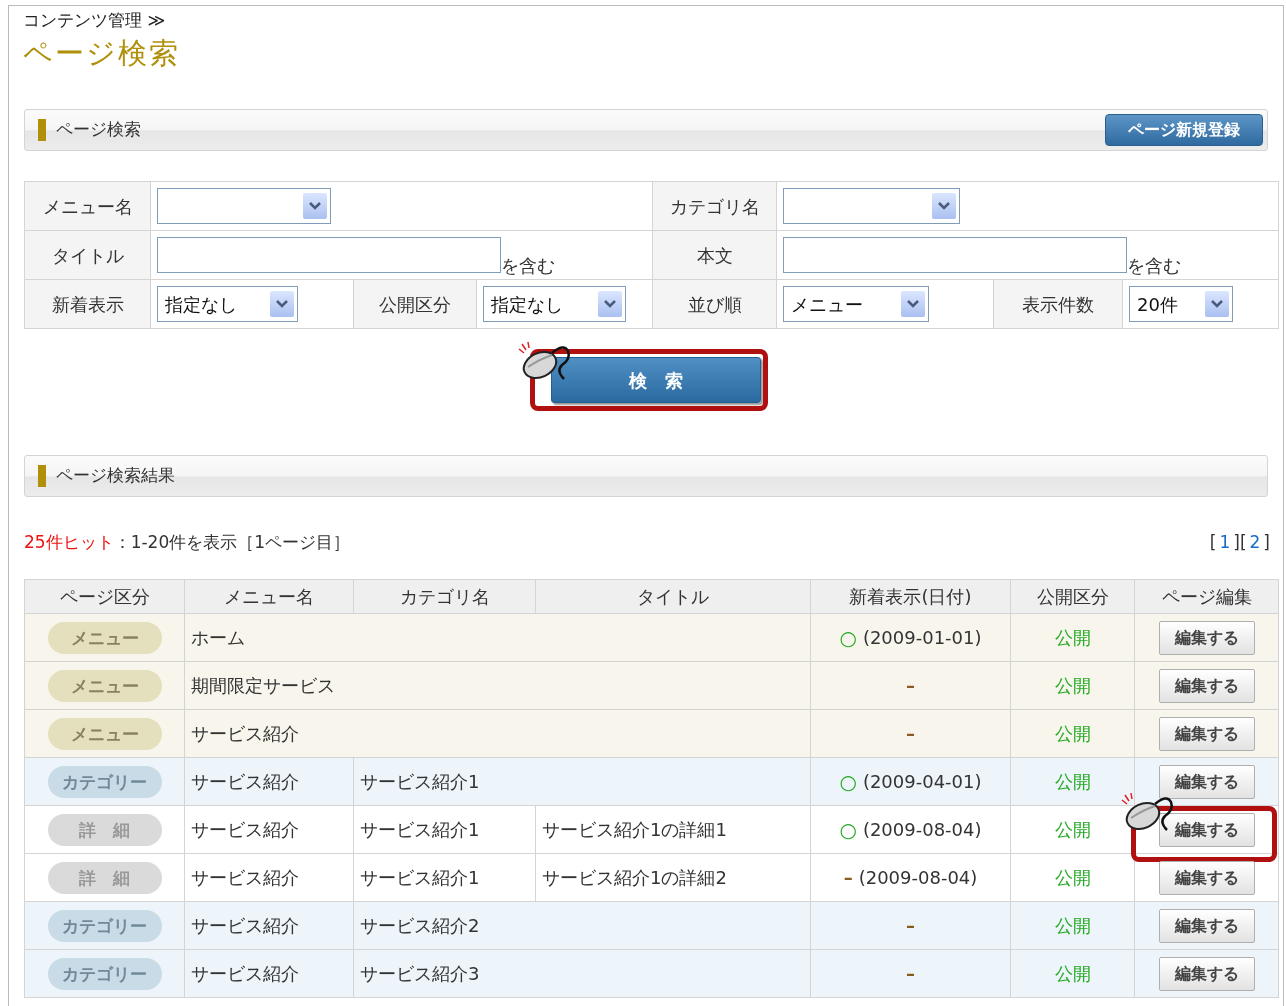  Describe the element at coordinates (444, 596) in the screenshot. I see `column-header: カテゴリ名` at that location.